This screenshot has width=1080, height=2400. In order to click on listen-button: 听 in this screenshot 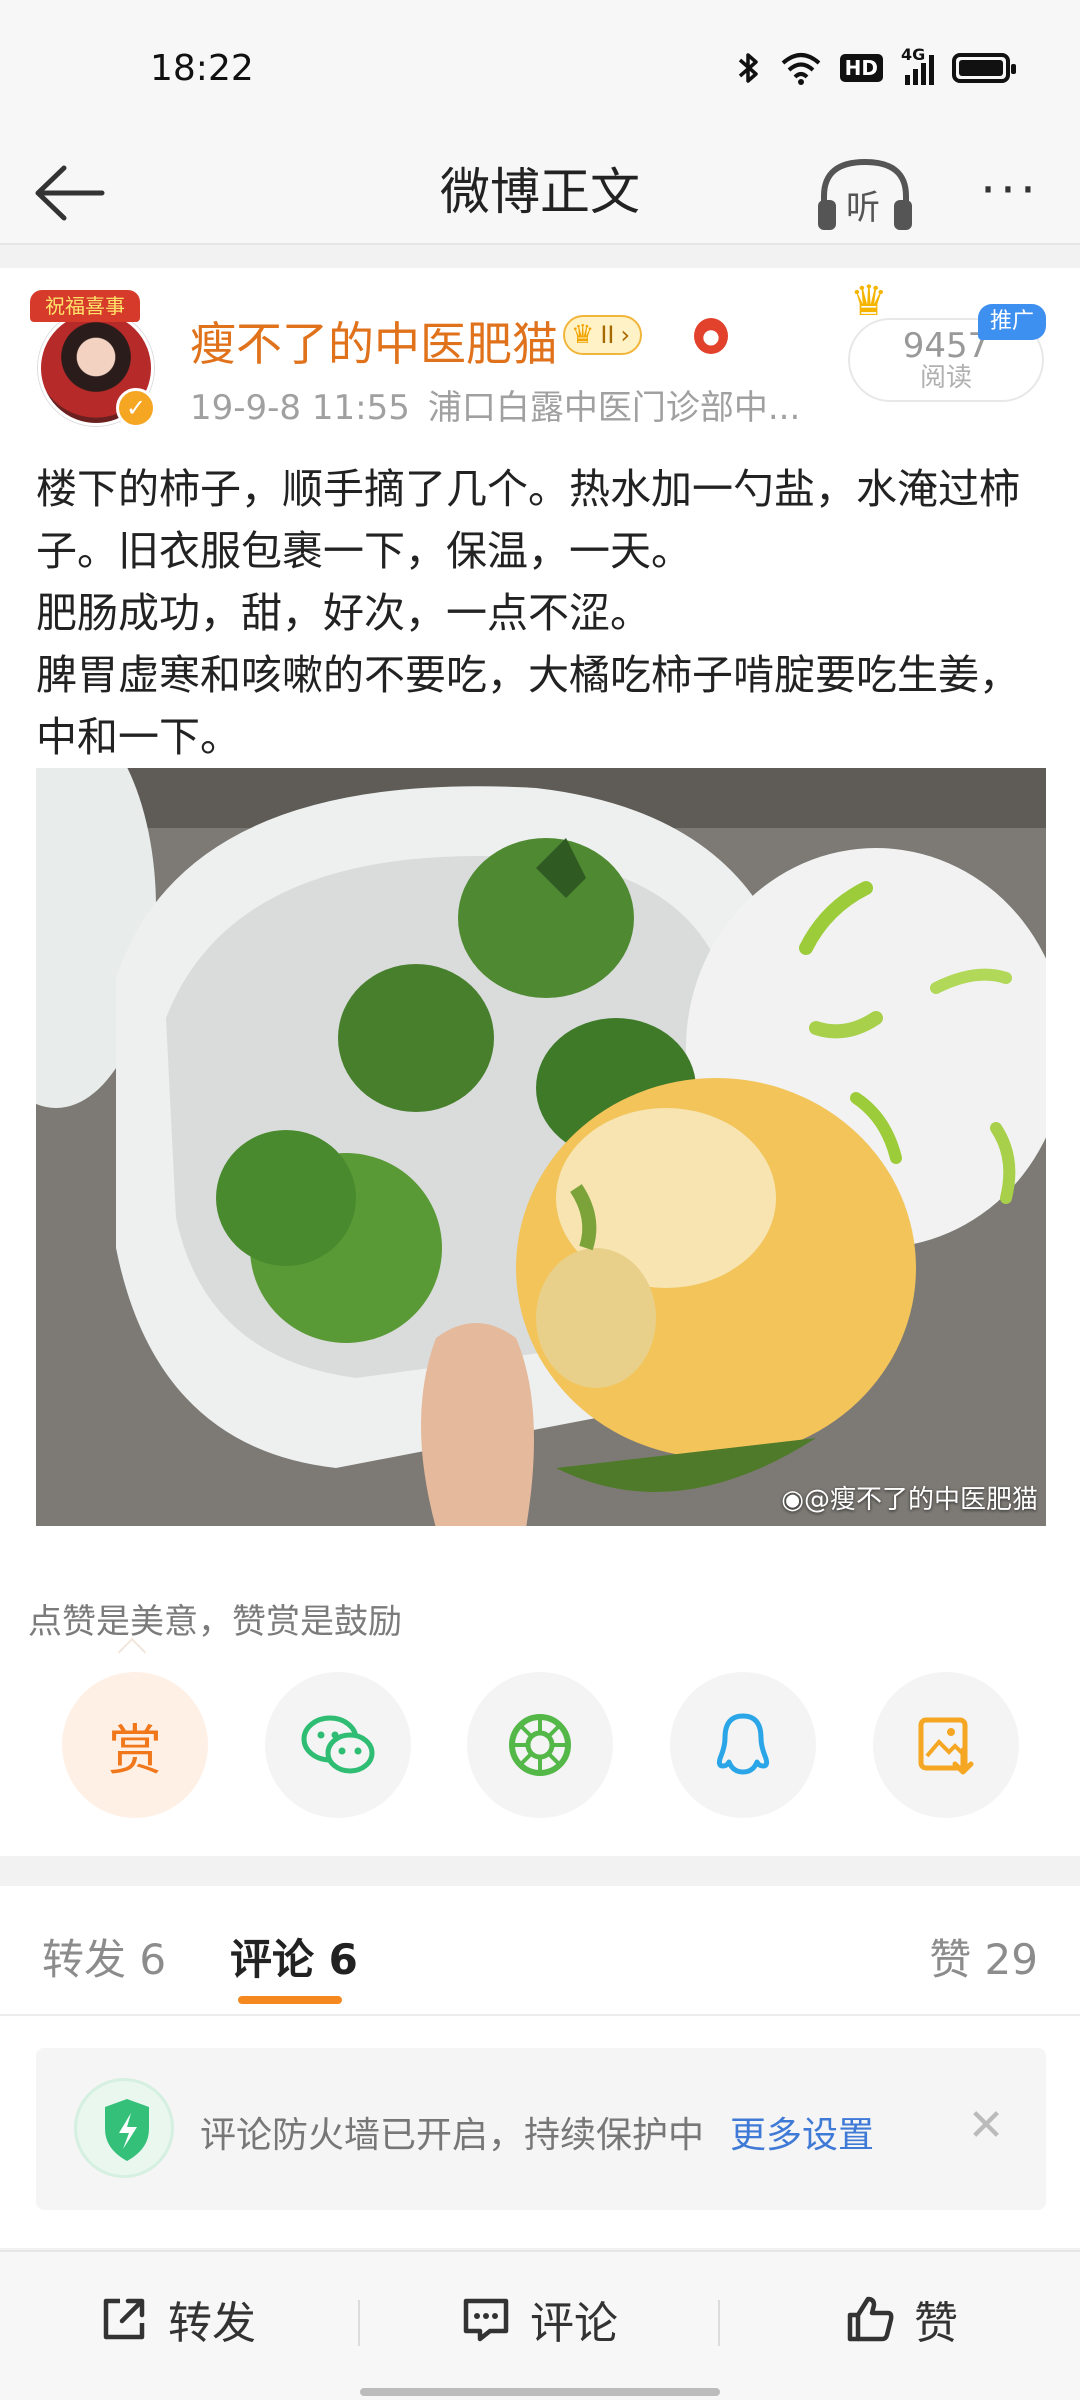, I will do `click(865, 195)`.